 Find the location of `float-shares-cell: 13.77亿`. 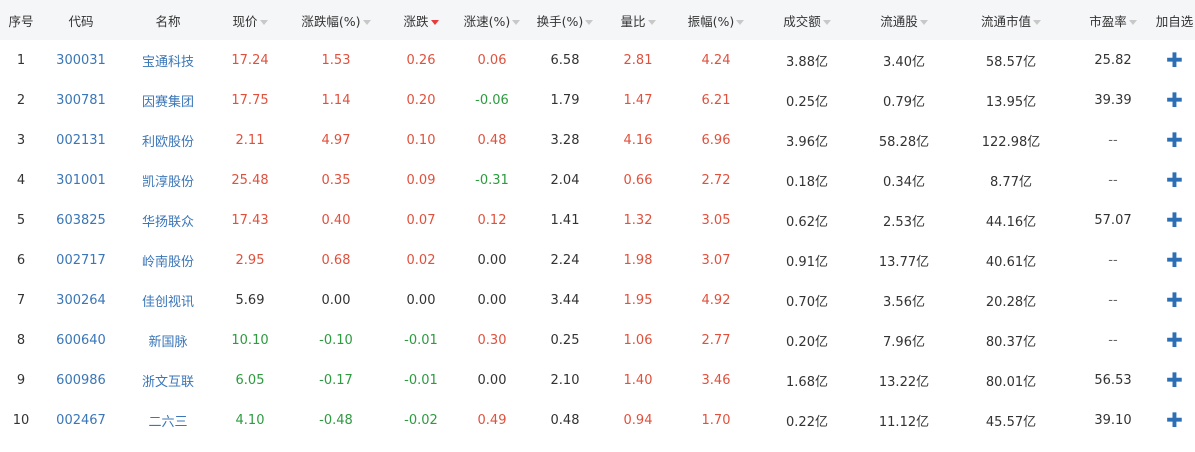

float-shares-cell: 13.77亿 is located at coordinates (904, 260).